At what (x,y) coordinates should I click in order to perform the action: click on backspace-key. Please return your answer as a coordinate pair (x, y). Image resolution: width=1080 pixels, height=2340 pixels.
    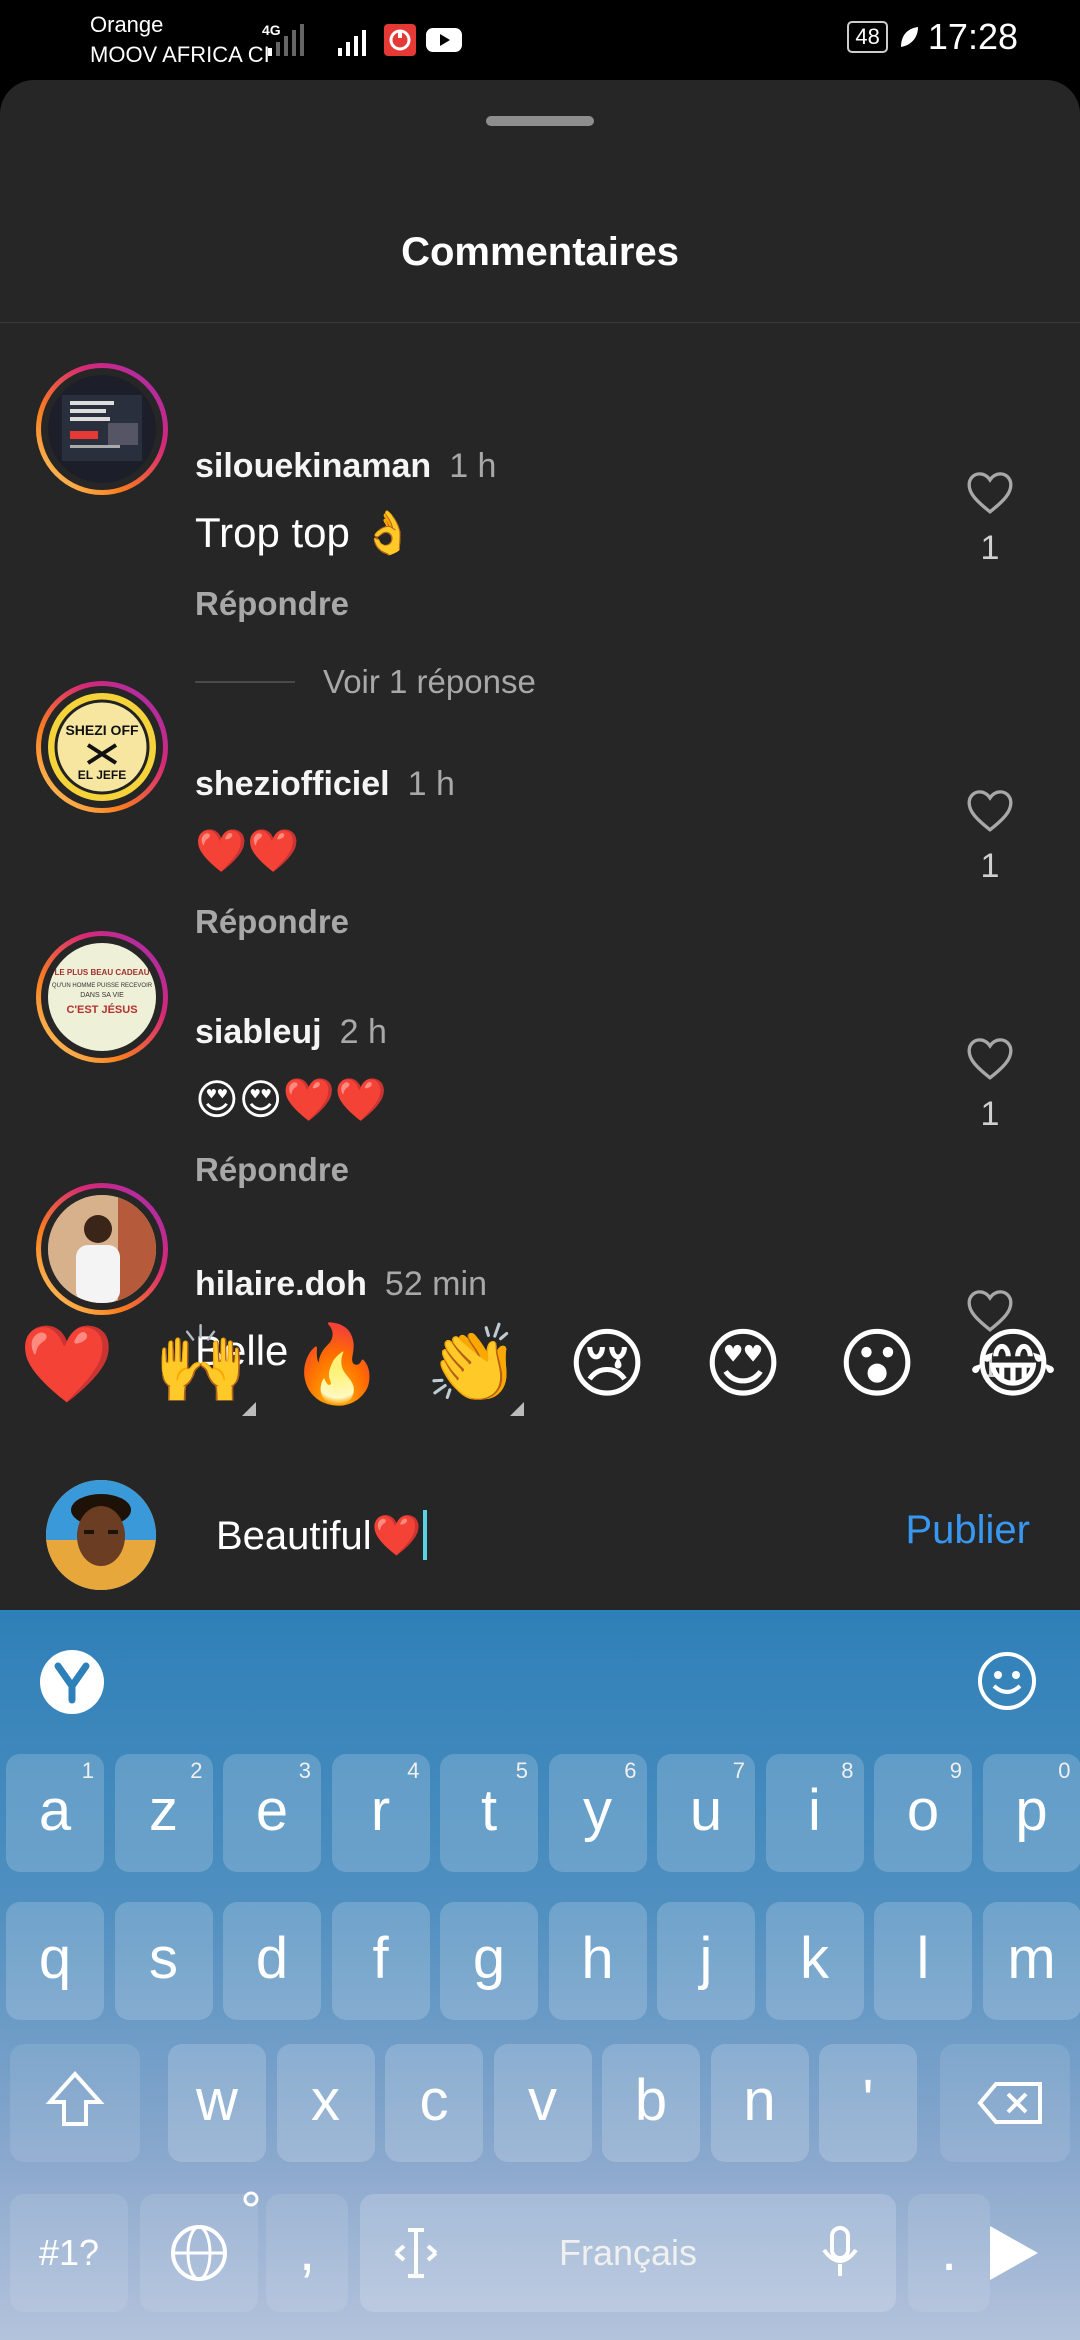
    Looking at the image, I should click on (1005, 2103).